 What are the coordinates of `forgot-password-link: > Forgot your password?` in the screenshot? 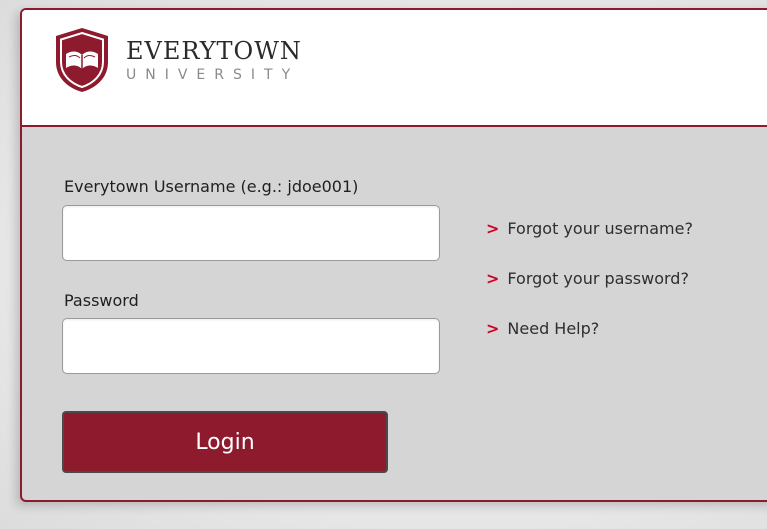 It's located at (589, 294).